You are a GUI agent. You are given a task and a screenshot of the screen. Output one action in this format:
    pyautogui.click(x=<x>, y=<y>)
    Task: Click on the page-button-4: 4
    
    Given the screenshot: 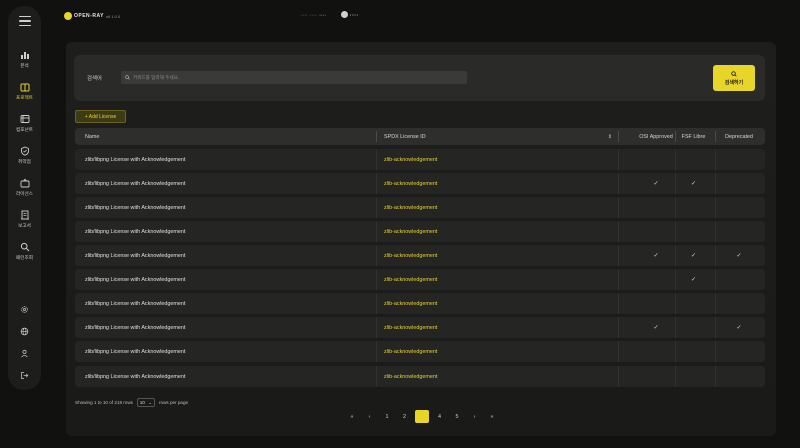 What is the action you would take?
    pyautogui.click(x=440, y=416)
    